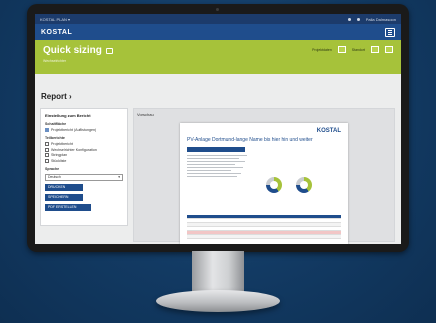 This screenshot has height=323, width=436. Describe the element at coordinates (74, 130) in the screenshot. I see `checkbox-label: Projektbericht (Auflistungen)` at that location.